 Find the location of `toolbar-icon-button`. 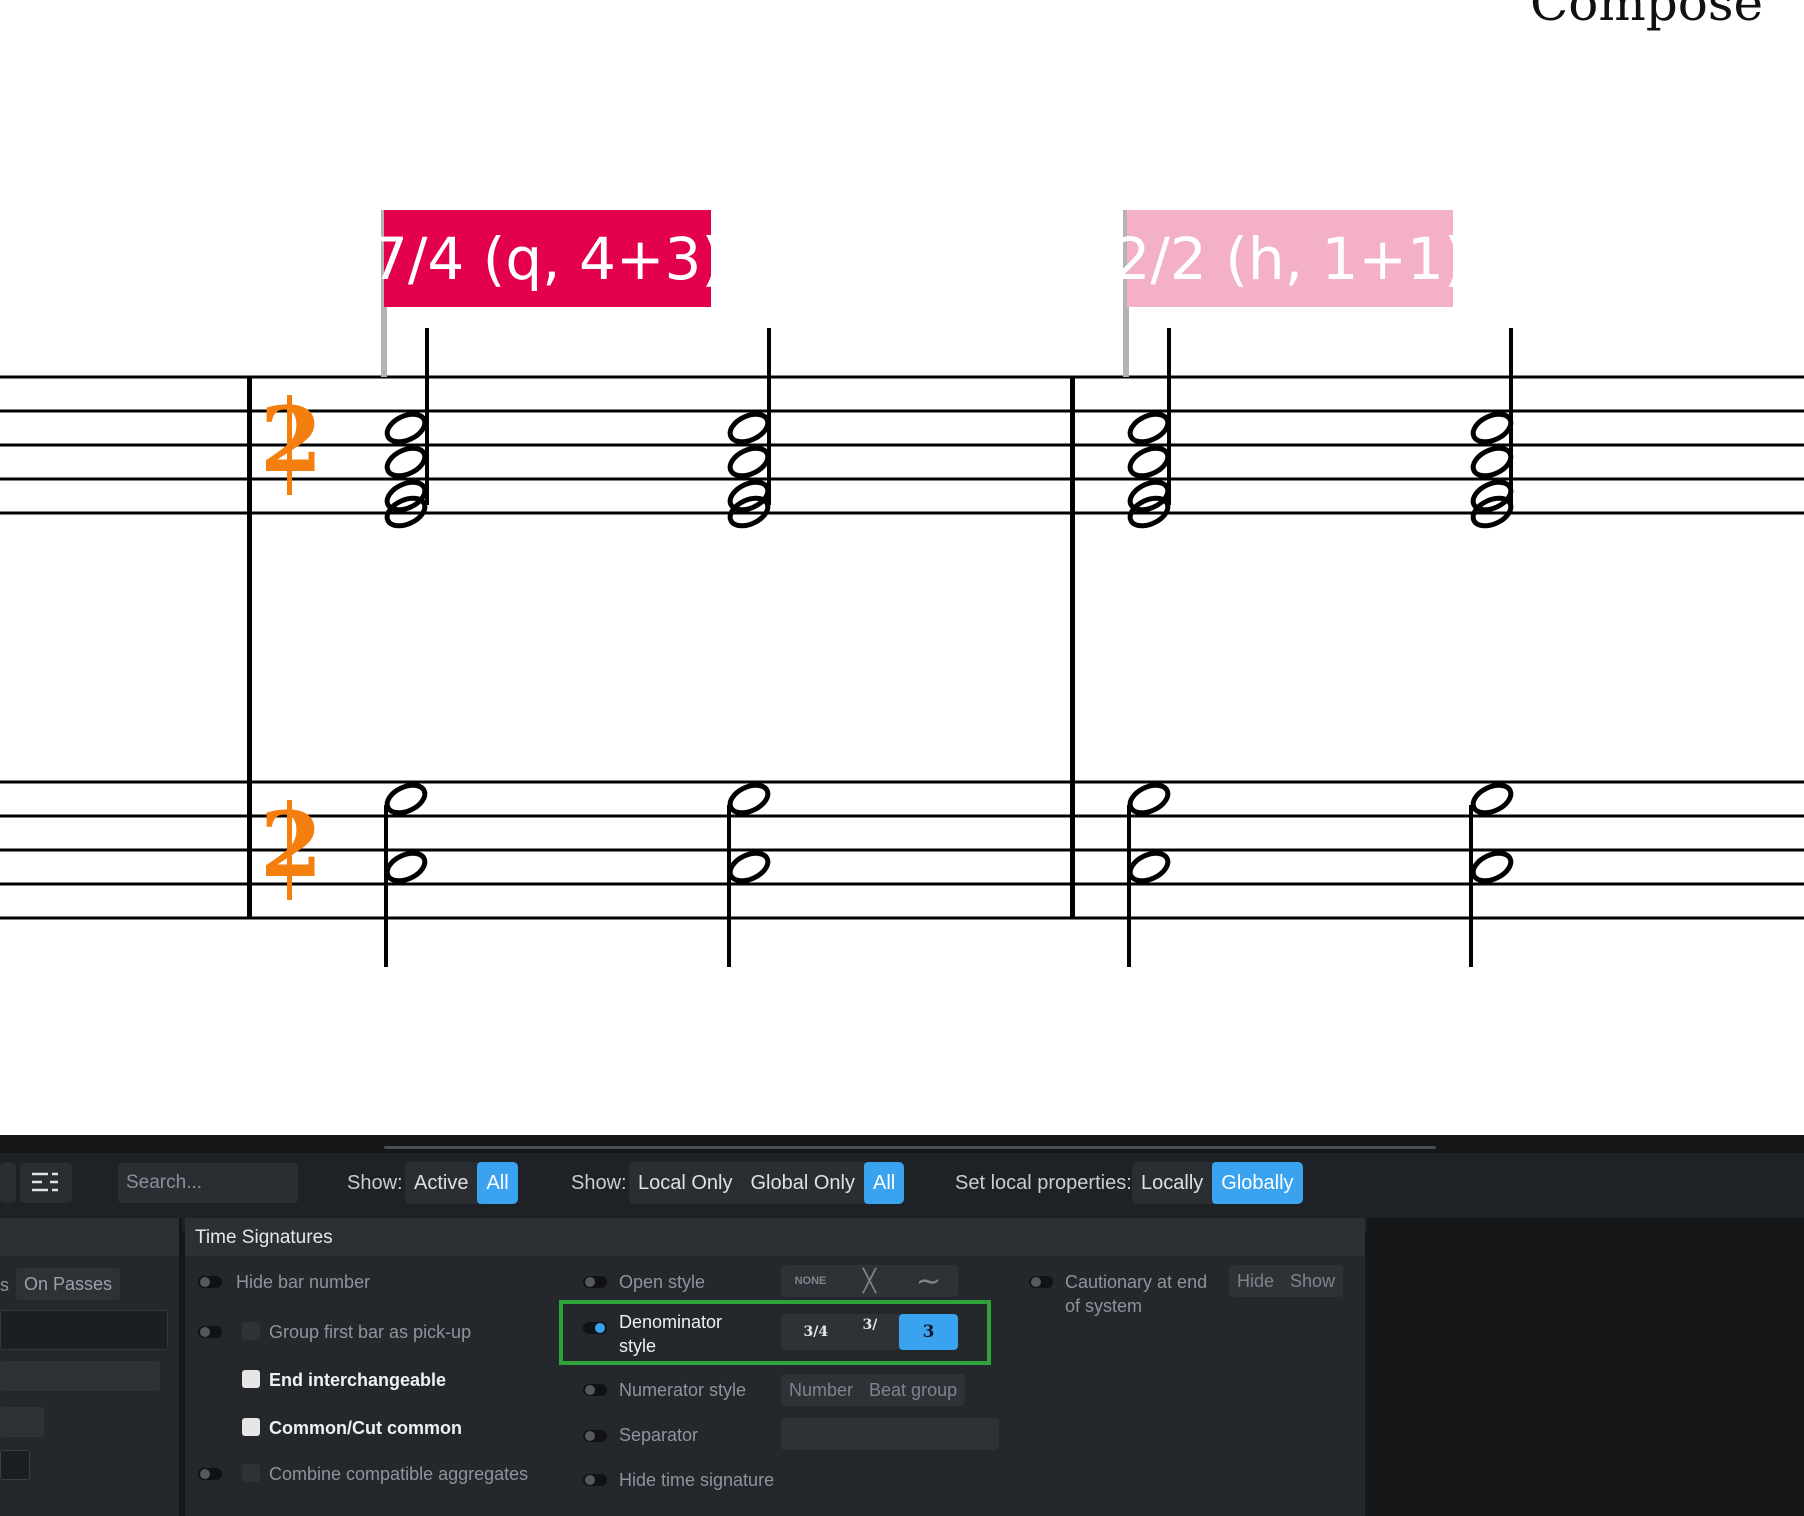

toolbar-icon-button is located at coordinates (8, 1183).